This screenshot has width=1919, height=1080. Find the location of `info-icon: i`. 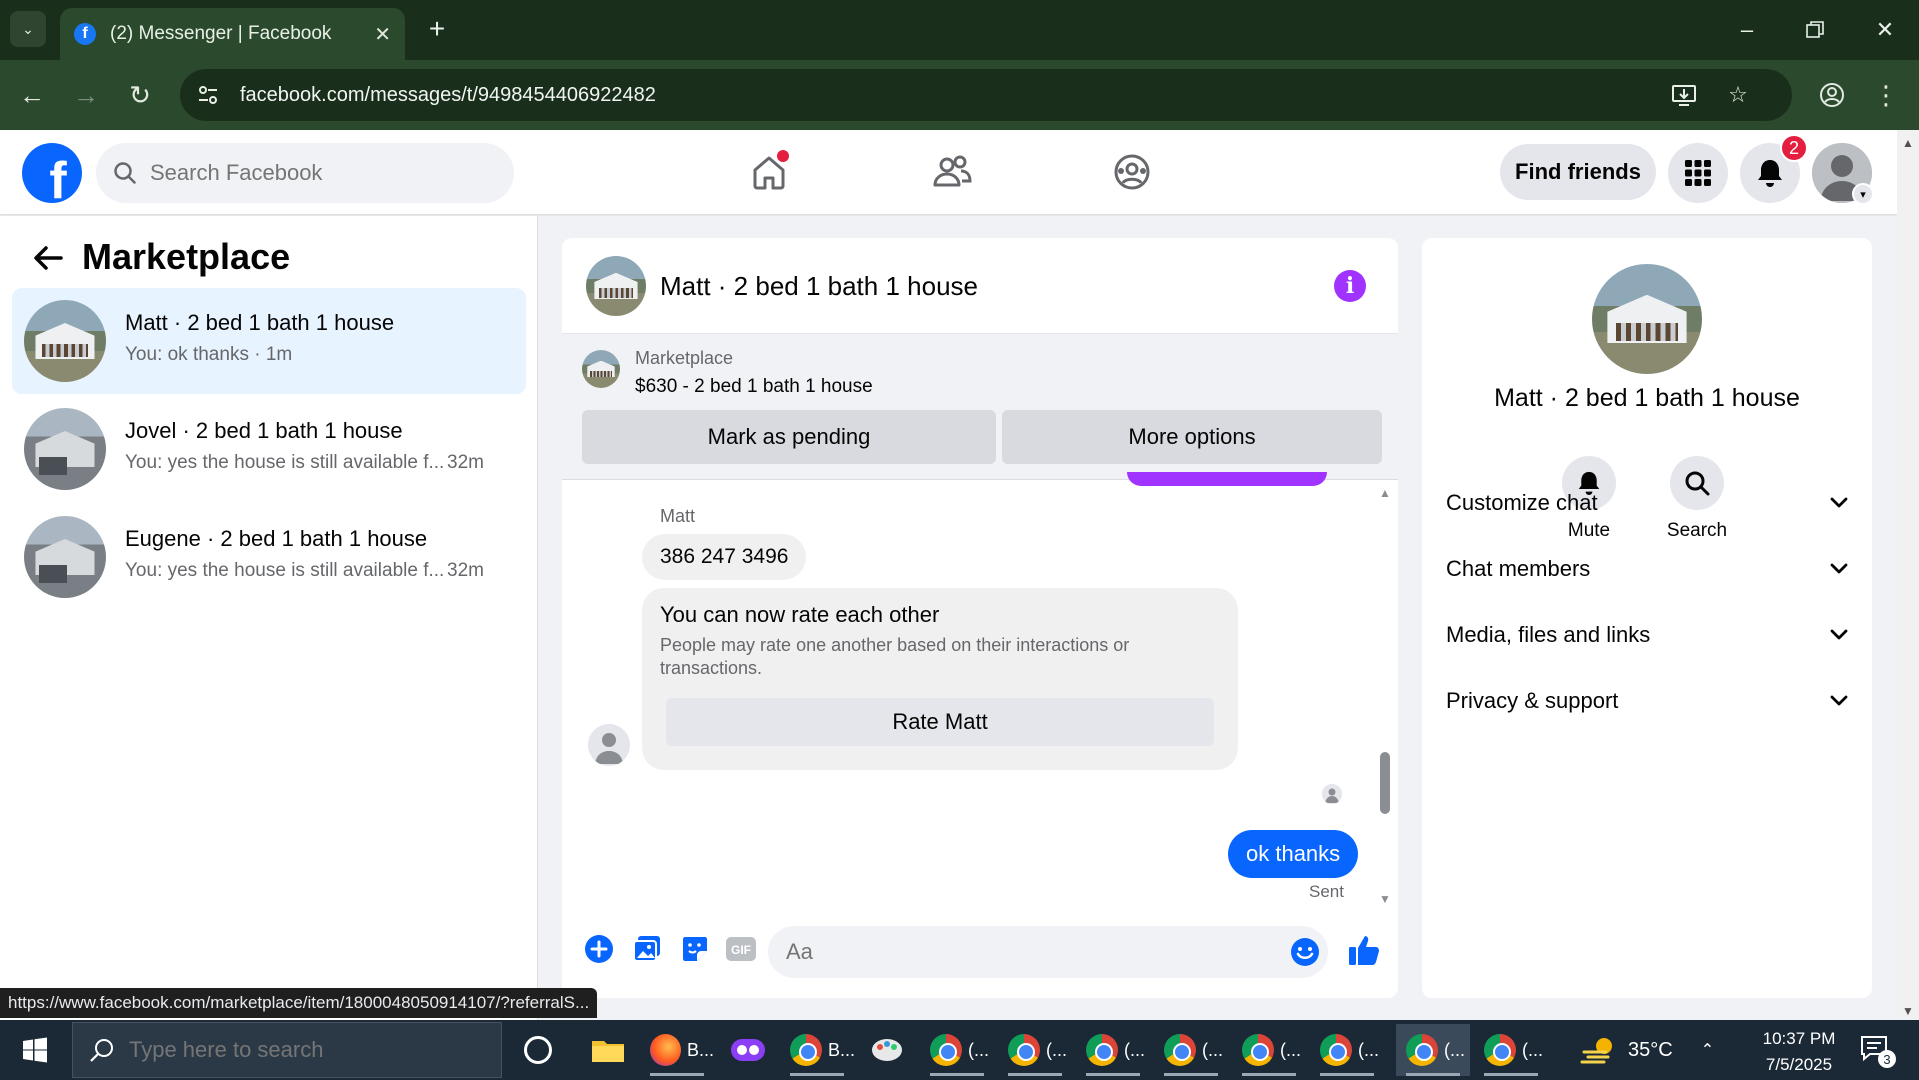

info-icon: i is located at coordinates (1350, 286).